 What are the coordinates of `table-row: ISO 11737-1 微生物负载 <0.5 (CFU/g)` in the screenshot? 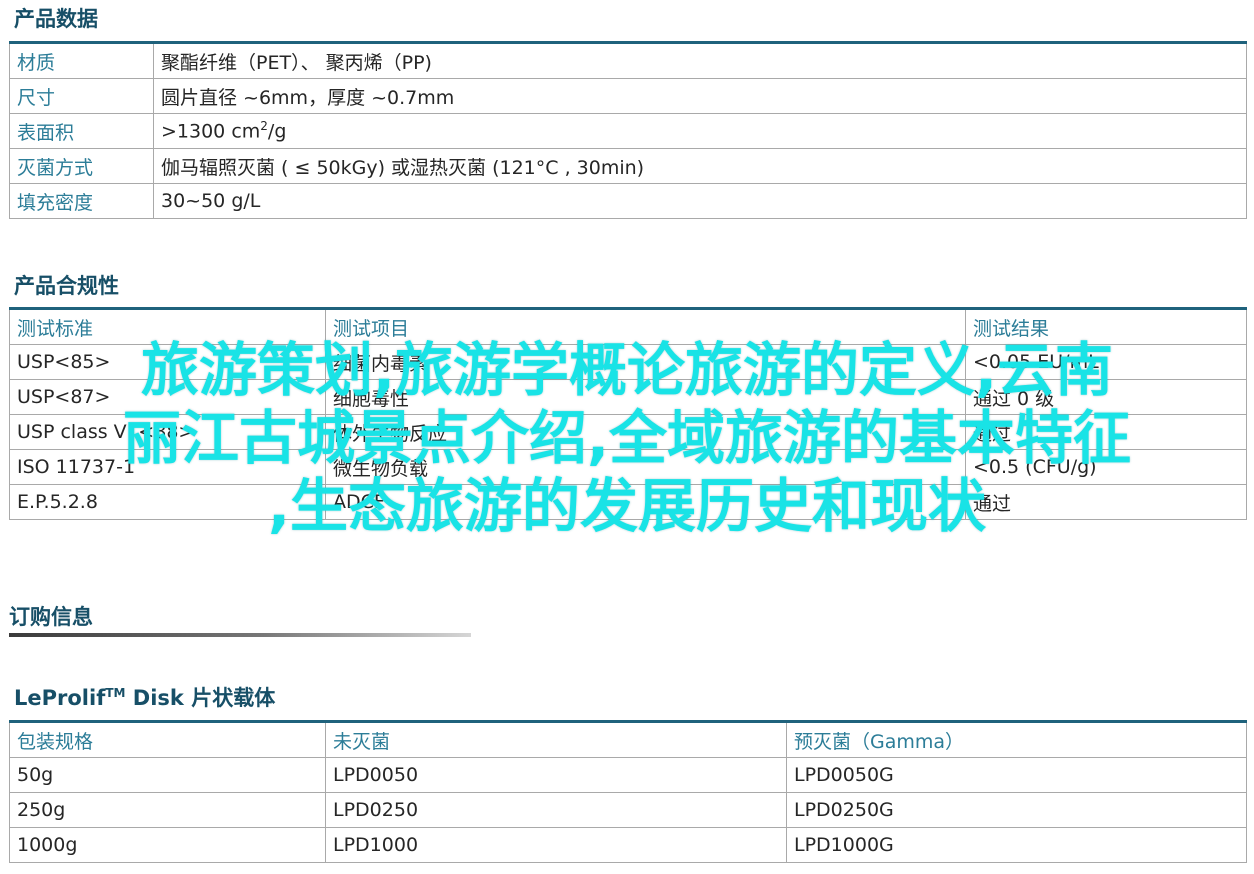 It's located at (628, 467).